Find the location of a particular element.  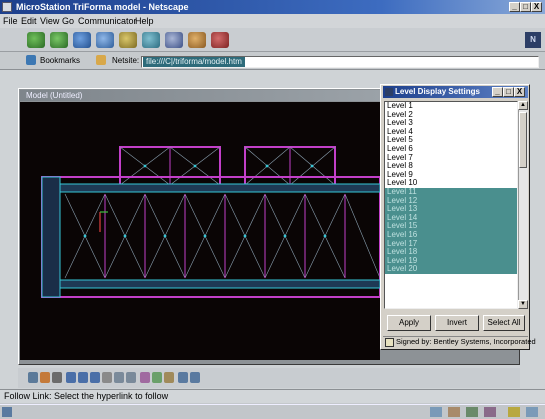

apply-button: Apply is located at coordinates (409, 323).